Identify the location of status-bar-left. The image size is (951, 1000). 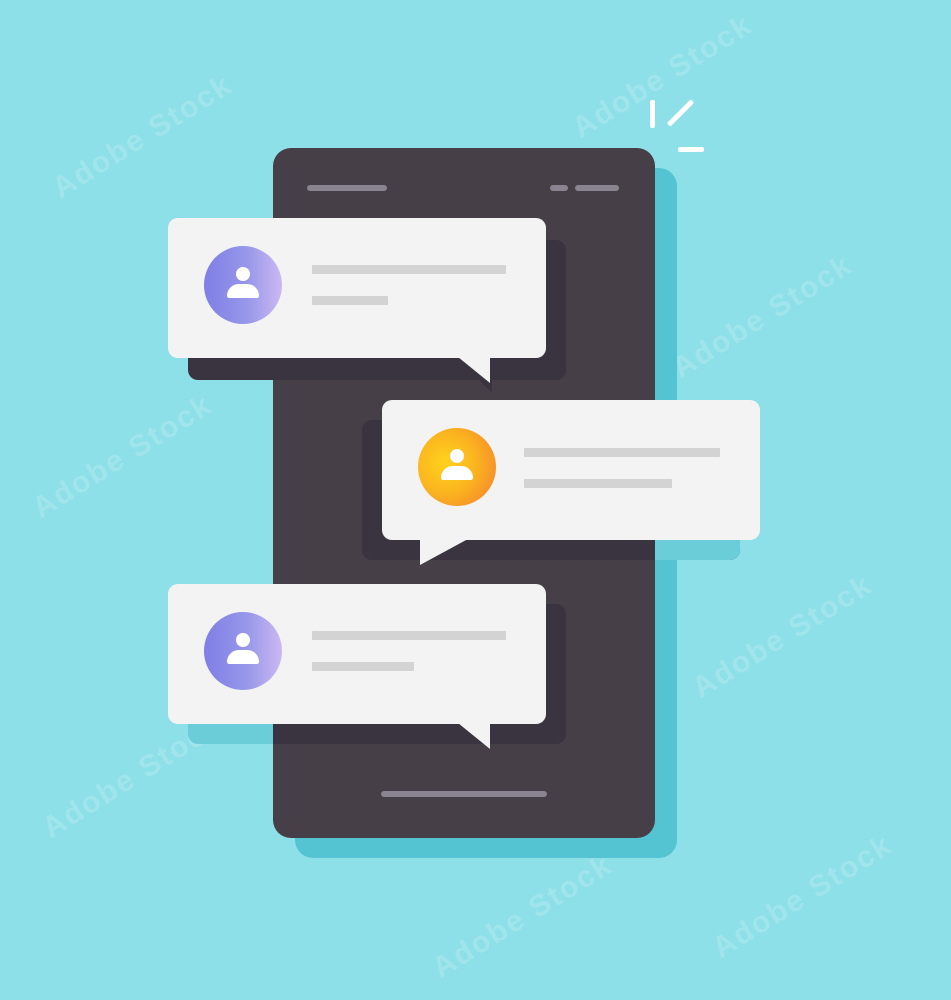
(347, 188).